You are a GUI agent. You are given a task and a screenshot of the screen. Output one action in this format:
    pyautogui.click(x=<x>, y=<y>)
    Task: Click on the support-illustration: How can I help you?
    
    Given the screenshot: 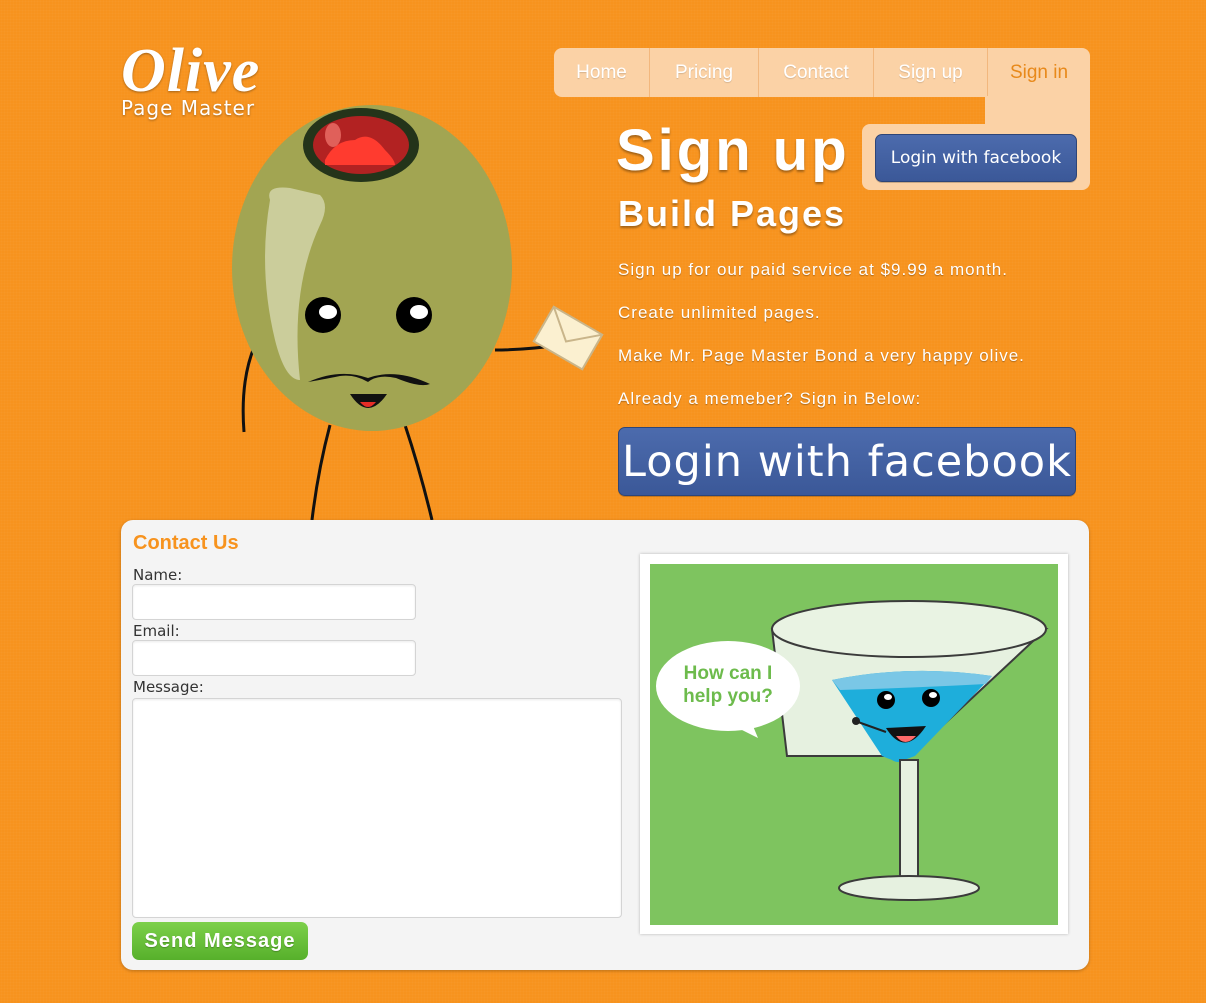 What is the action you would take?
    pyautogui.click(x=854, y=744)
    